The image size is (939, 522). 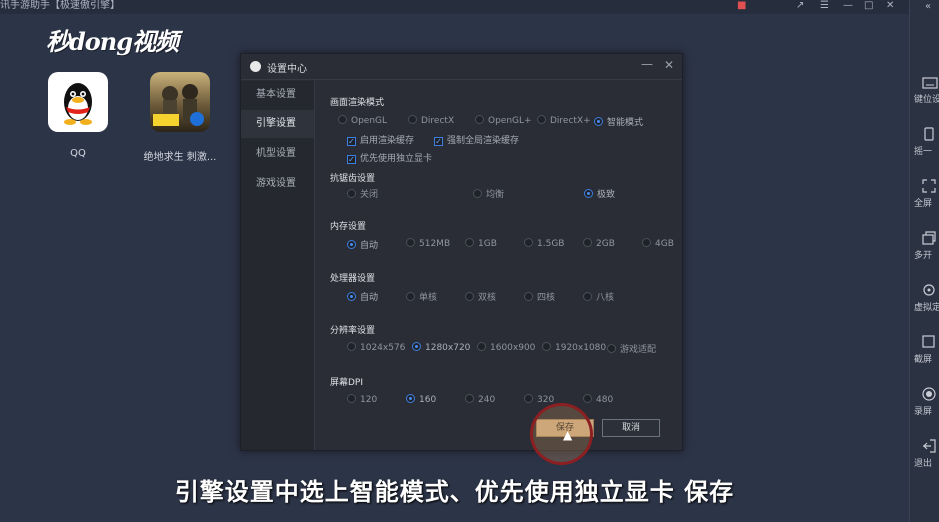 What do you see at coordinates (631, 348) in the screenshot?
I see `resolution-option-game-fit: 游戏适配` at bounding box center [631, 348].